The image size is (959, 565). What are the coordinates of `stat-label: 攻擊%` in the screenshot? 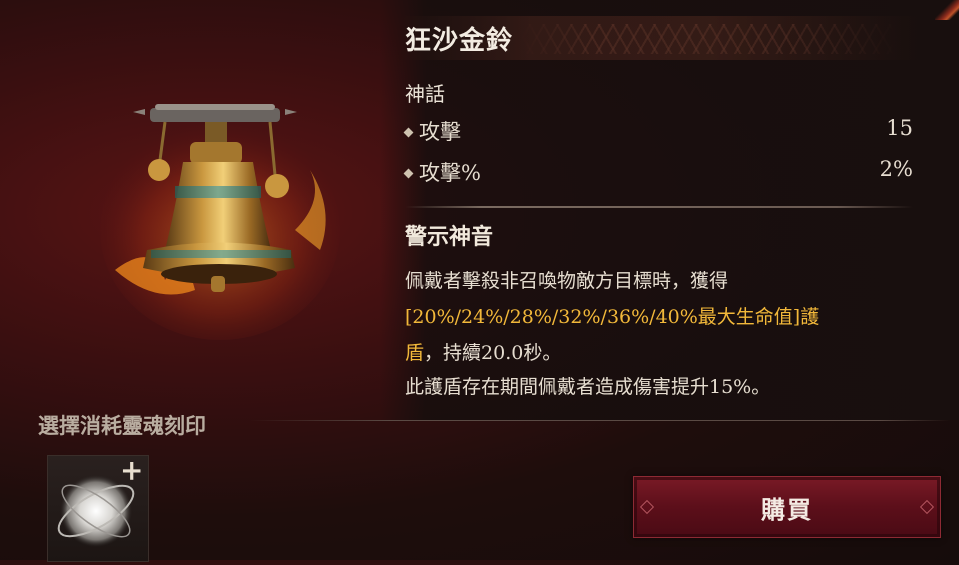 It's located at (450, 173).